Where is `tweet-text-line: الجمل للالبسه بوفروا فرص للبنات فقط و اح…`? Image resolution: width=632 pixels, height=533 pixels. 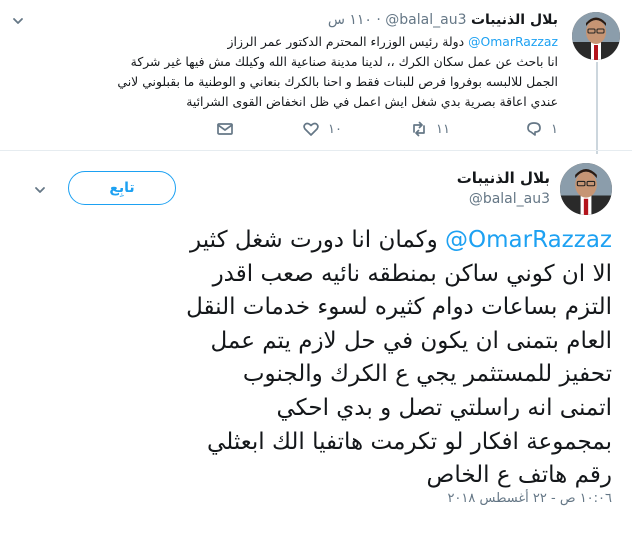
tweet-text-line: الجمل للالبسه بوفروا فرص للبنات فقط و اح… is located at coordinates (337, 81).